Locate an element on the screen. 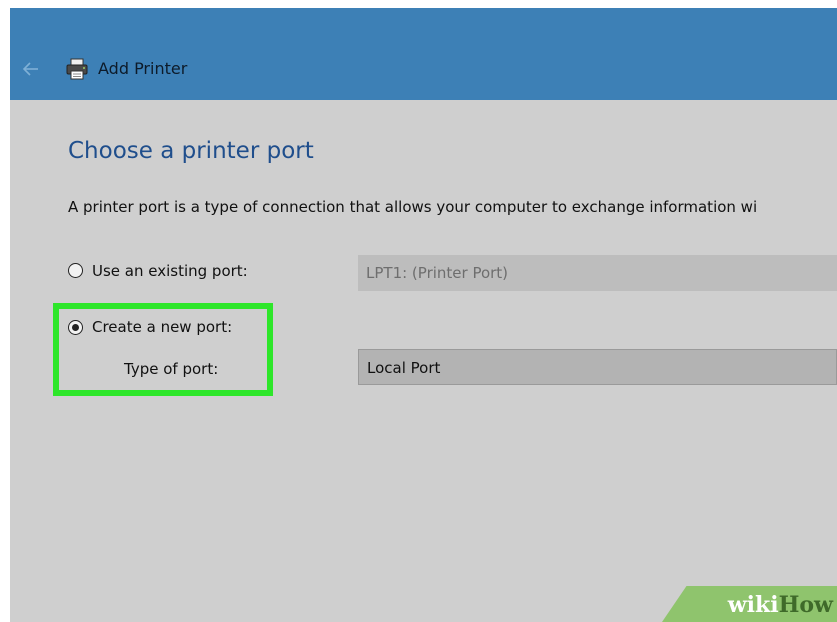 Image resolution: width=837 pixels, height=622 pixels. wikihow-watermark: wikiHow is located at coordinates (780, 605).